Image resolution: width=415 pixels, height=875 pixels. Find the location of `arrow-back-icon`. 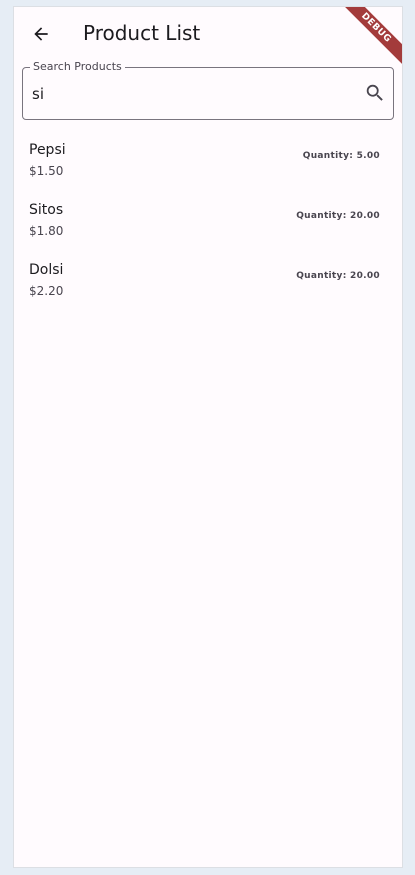

arrow-back-icon is located at coordinates (41, 34).